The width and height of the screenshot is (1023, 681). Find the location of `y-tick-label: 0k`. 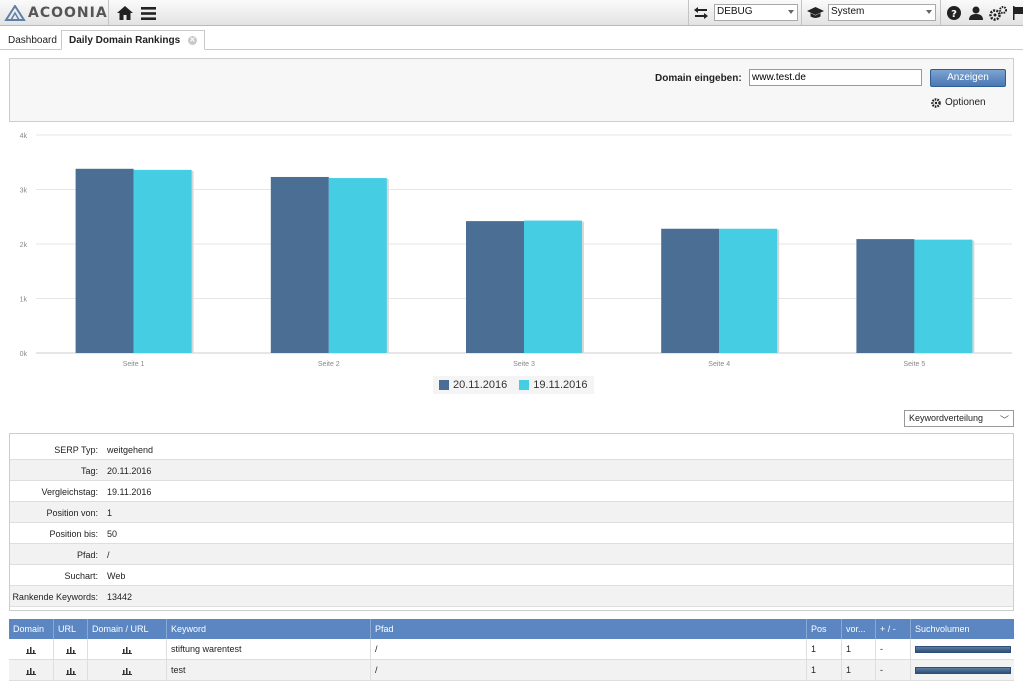

y-tick-label: 0k is located at coordinates (24, 354).